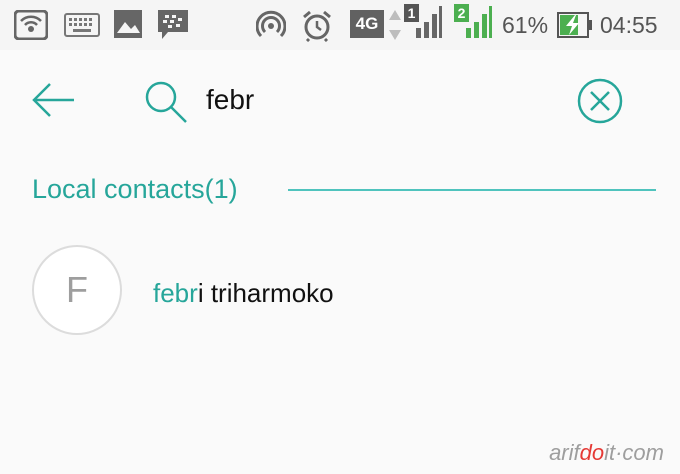 The image size is (680, 474). What do you see at coordinates (629, 25) in the screenshot?
I see `clock: 04:55` at bounding box center [629, 25].